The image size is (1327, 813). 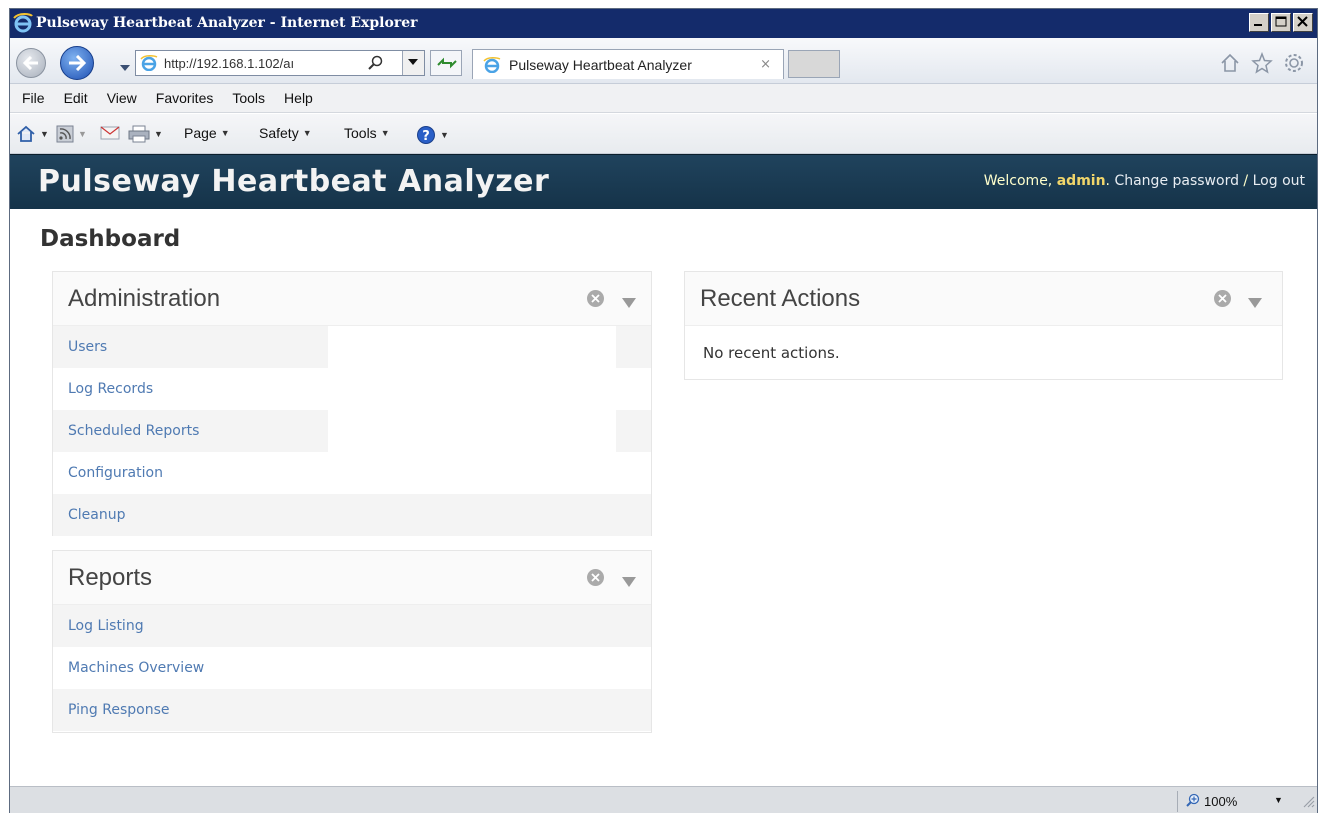 What do you see at coordinates (110, 577) in the screenshot?
I see `module-title: Reports` at bounding box center [110, 577].